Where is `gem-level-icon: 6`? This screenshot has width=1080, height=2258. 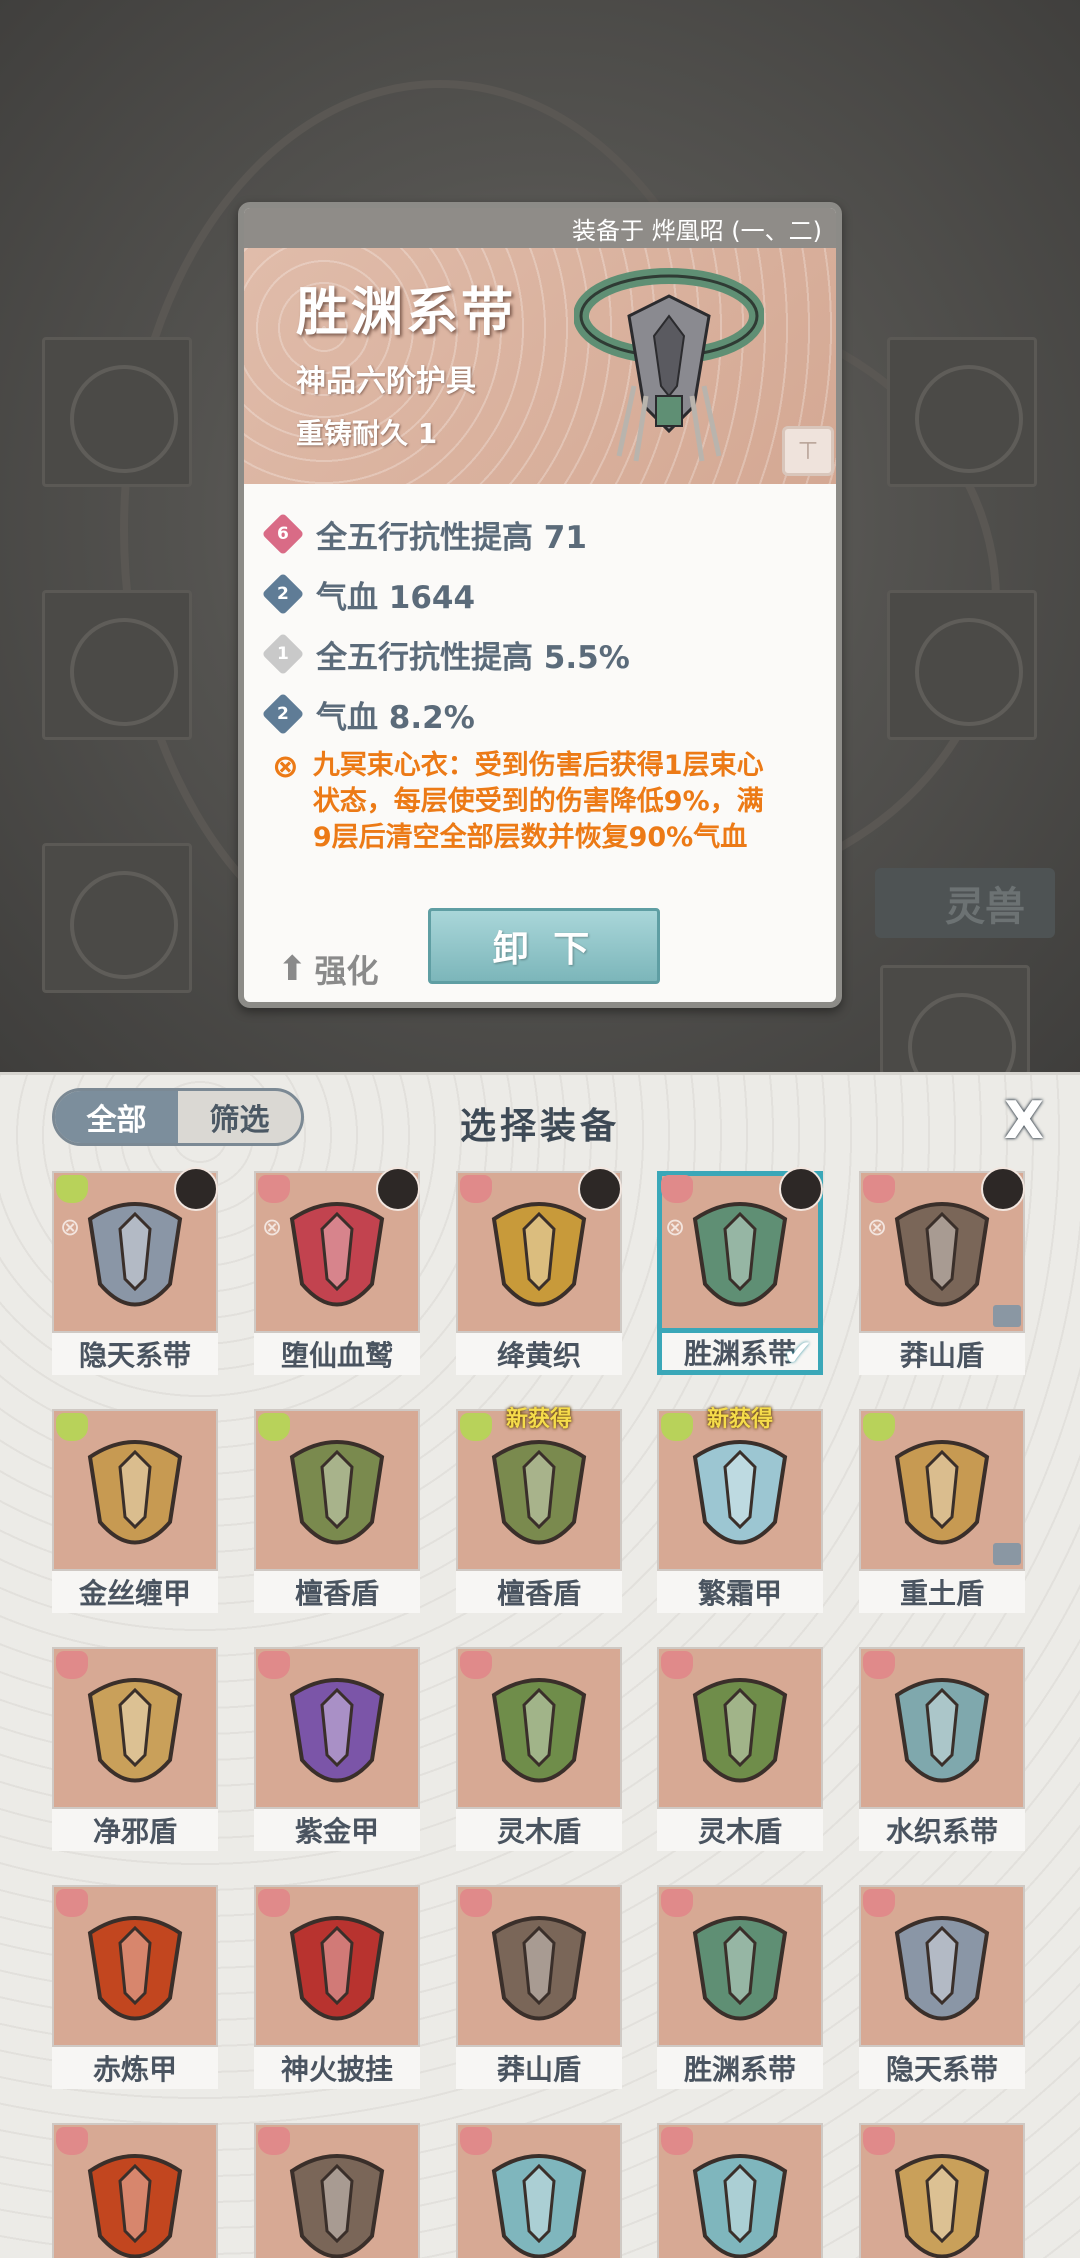 gem-level-icon: 6 is located at coordinates (283, 534).